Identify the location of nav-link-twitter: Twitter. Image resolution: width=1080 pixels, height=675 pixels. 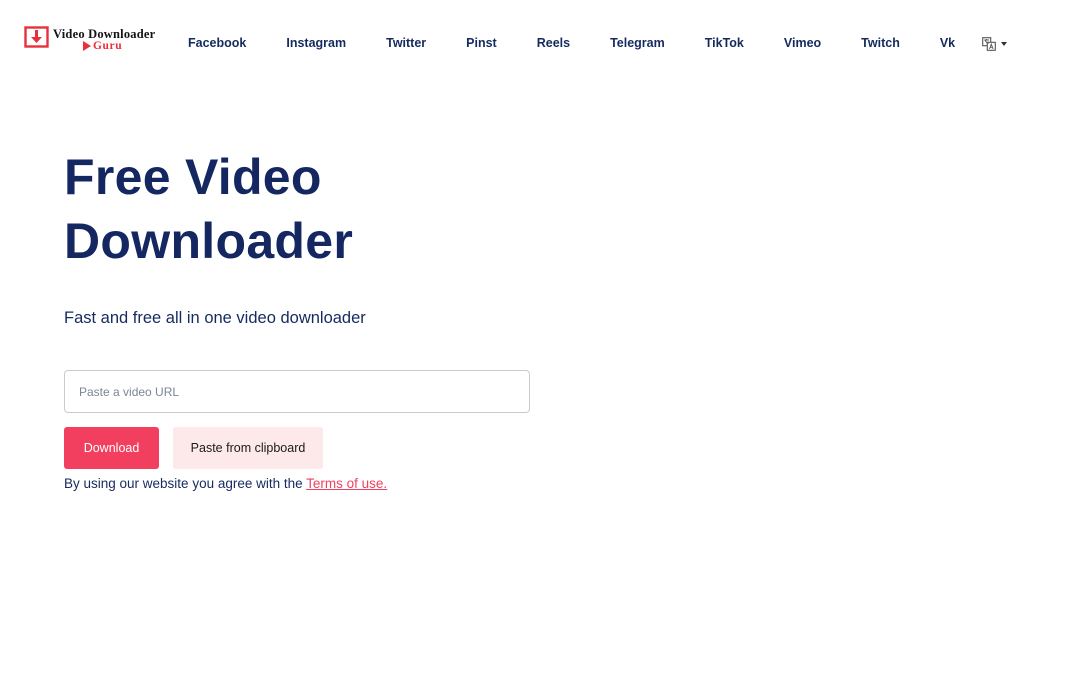
(406, 43).